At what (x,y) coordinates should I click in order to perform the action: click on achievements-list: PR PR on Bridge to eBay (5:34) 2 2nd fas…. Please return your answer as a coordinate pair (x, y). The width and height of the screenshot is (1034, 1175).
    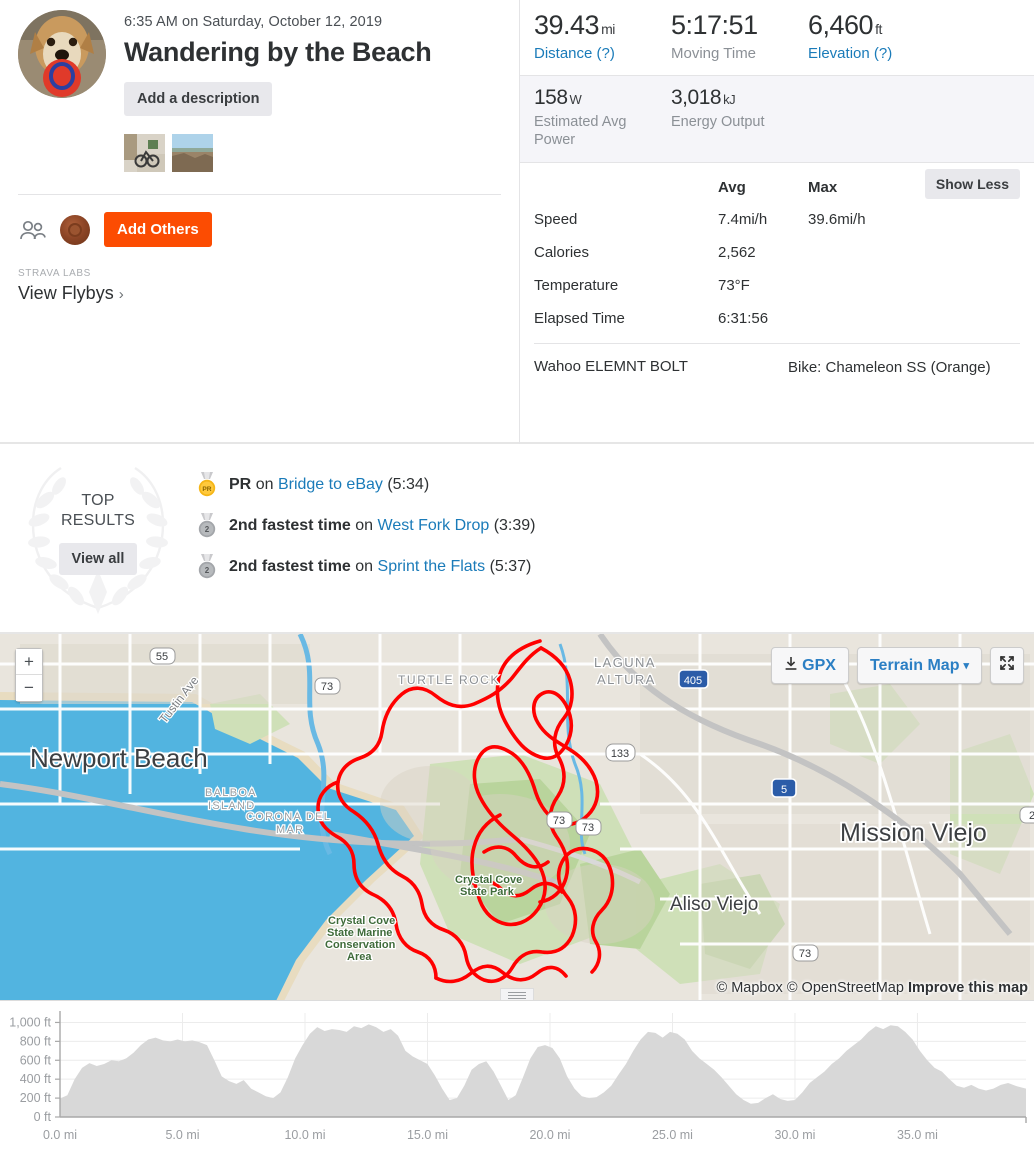
    Looking at the image, I should click on (615, 538).